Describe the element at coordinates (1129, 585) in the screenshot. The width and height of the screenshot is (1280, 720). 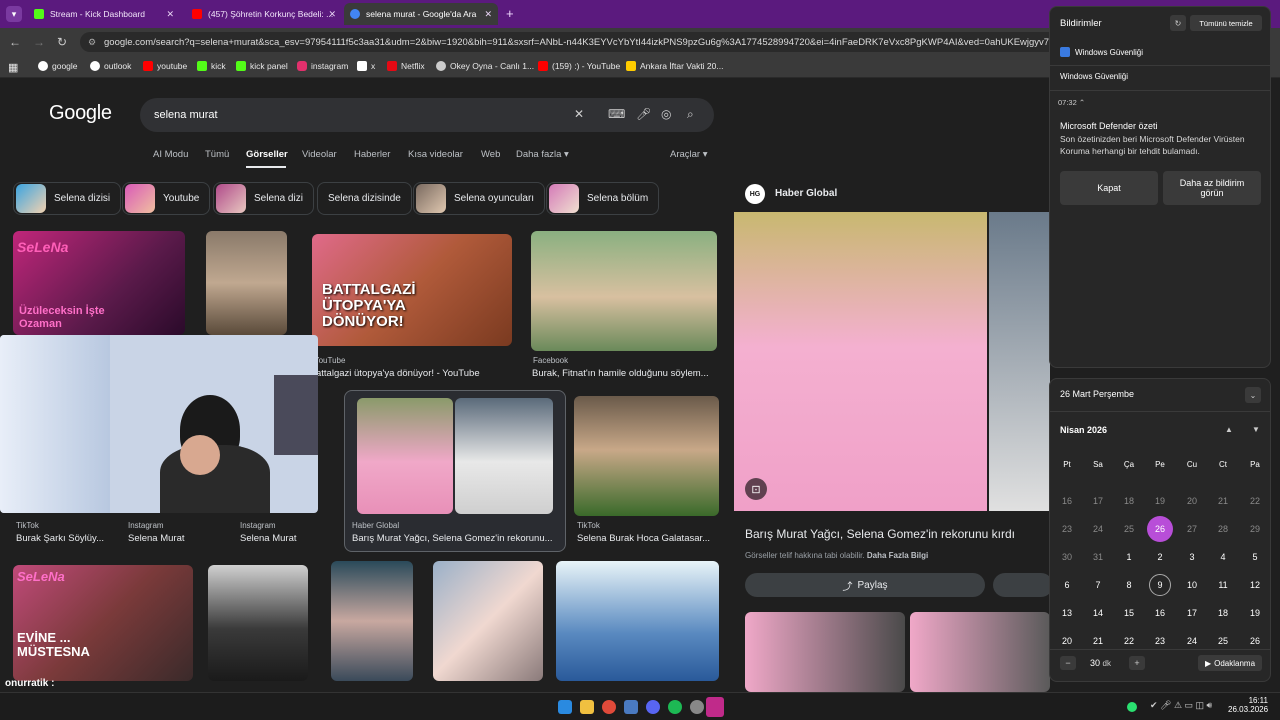
I see `calendar-day: 8` at that location.